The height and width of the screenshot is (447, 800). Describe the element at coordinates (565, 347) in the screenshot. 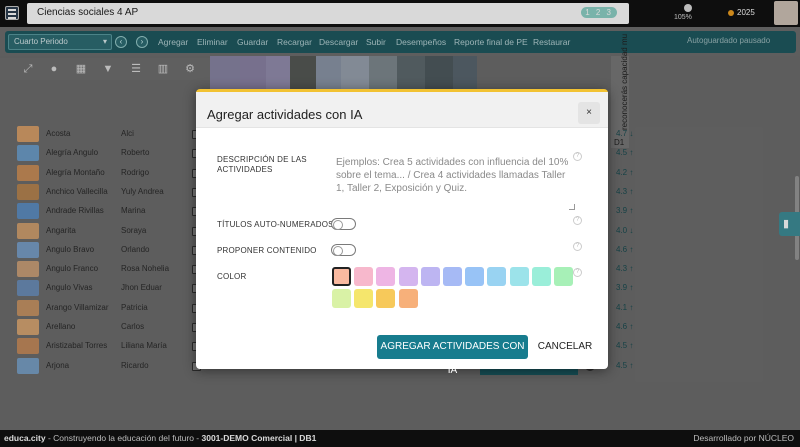

I see `cancel-button: CANCELAR` at that location.